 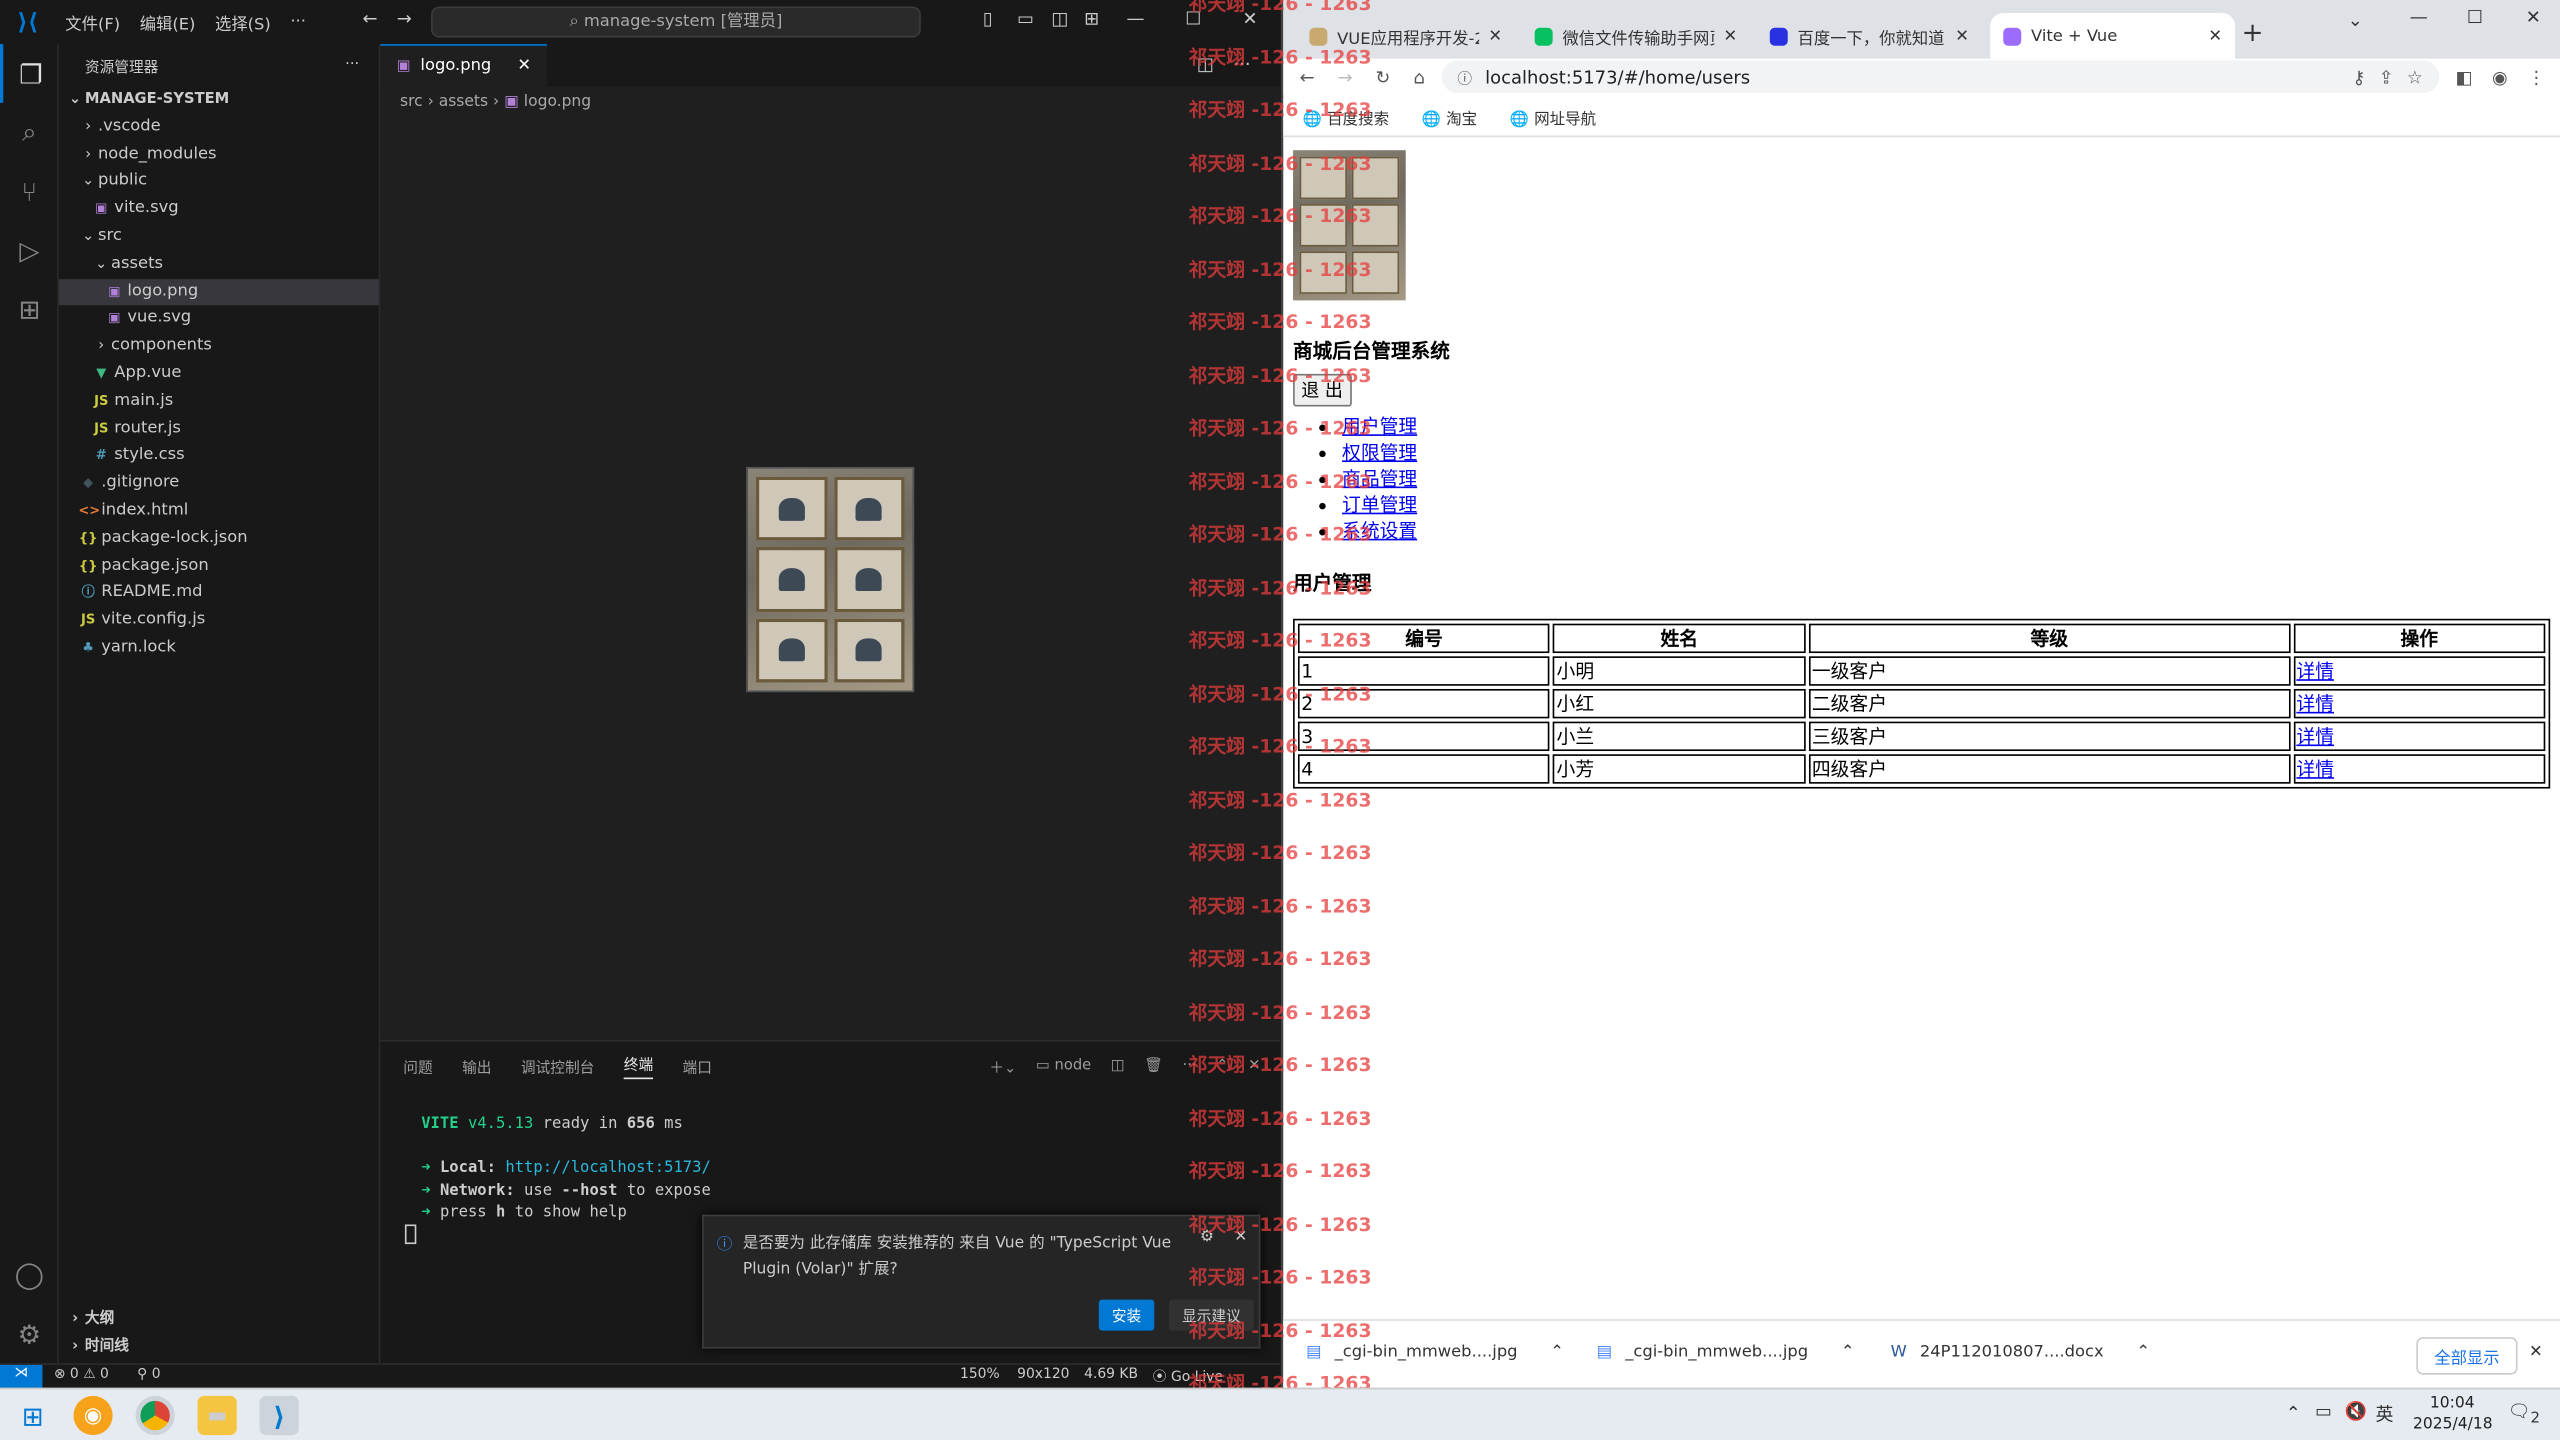 What do you see at coordinates (2355, 1411) in the screenshot?
I see `volume-muted-icon: 🔇` at bounding box center [2355, 1411].